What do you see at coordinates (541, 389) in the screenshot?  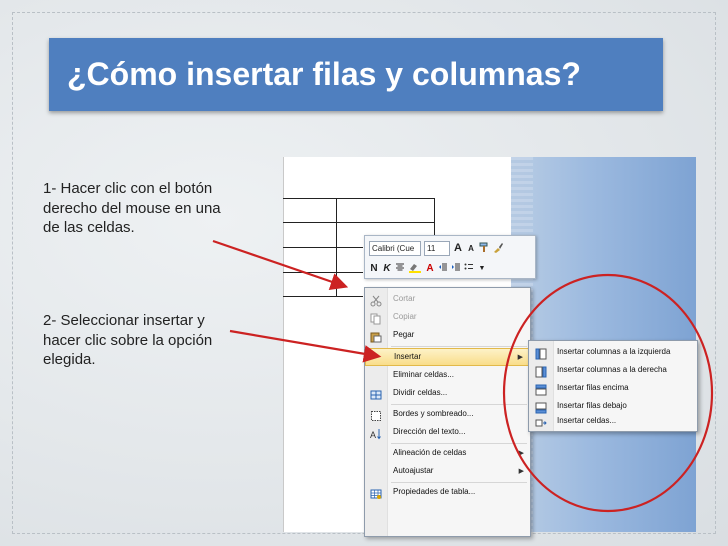 I see `insert-row-above-icon` at bounding box center [541, 389].